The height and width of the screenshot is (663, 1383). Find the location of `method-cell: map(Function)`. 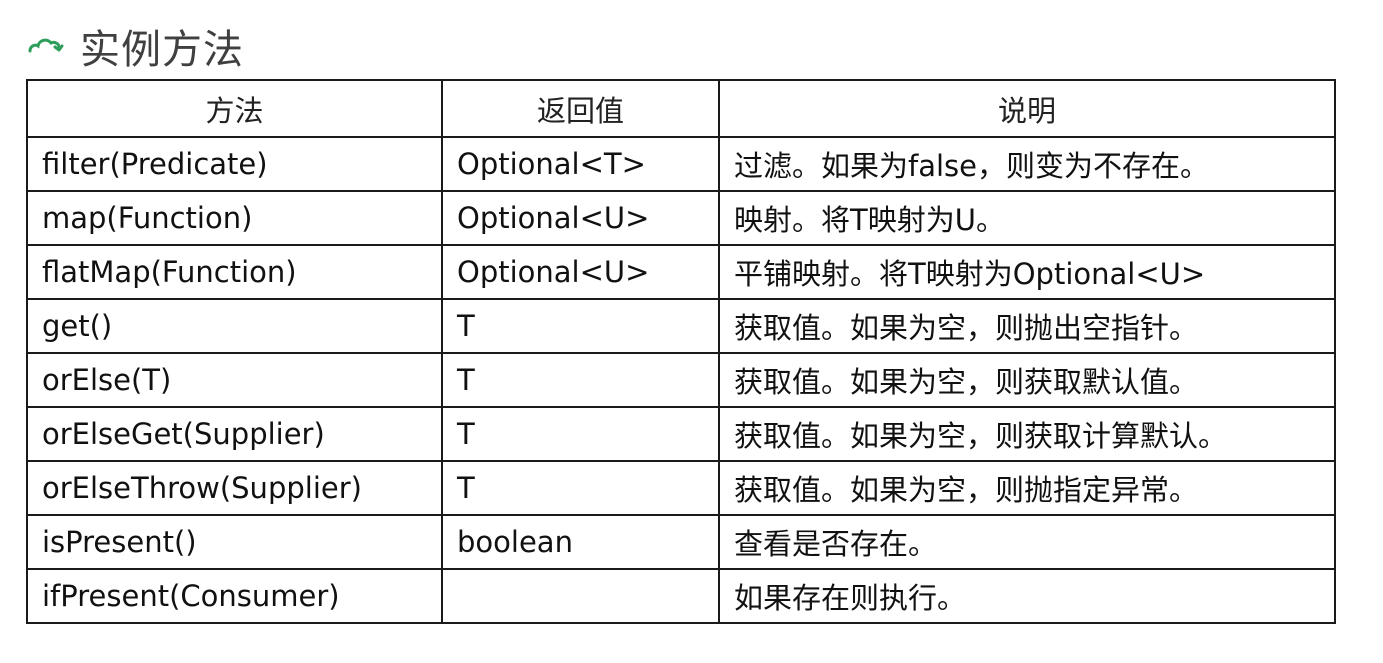

method-cell: map(Function) is located at coordinates (234, 218).